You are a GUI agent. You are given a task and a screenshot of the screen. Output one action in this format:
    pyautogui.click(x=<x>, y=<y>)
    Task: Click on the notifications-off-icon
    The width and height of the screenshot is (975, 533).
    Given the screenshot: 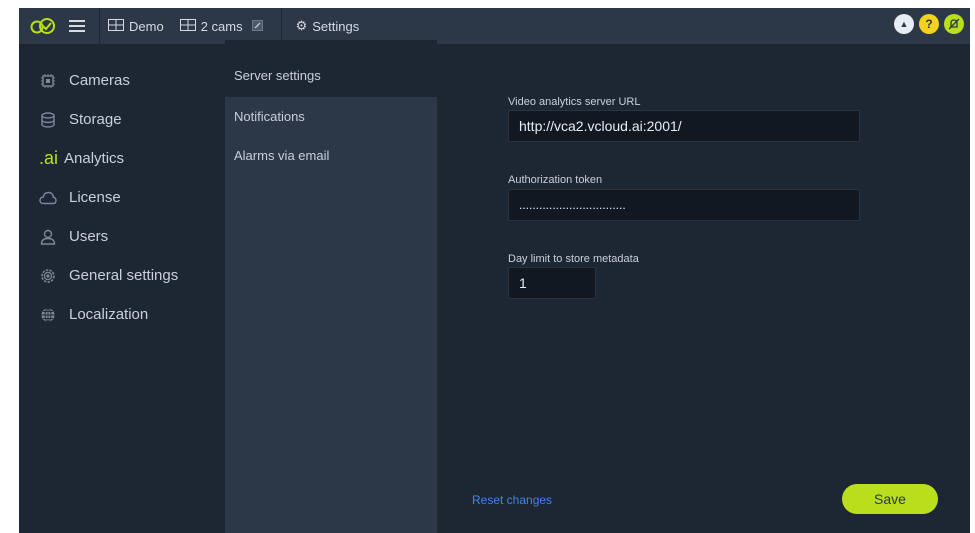 What is the action you would take?
    pyautogui.click(x=954, y=24)
    